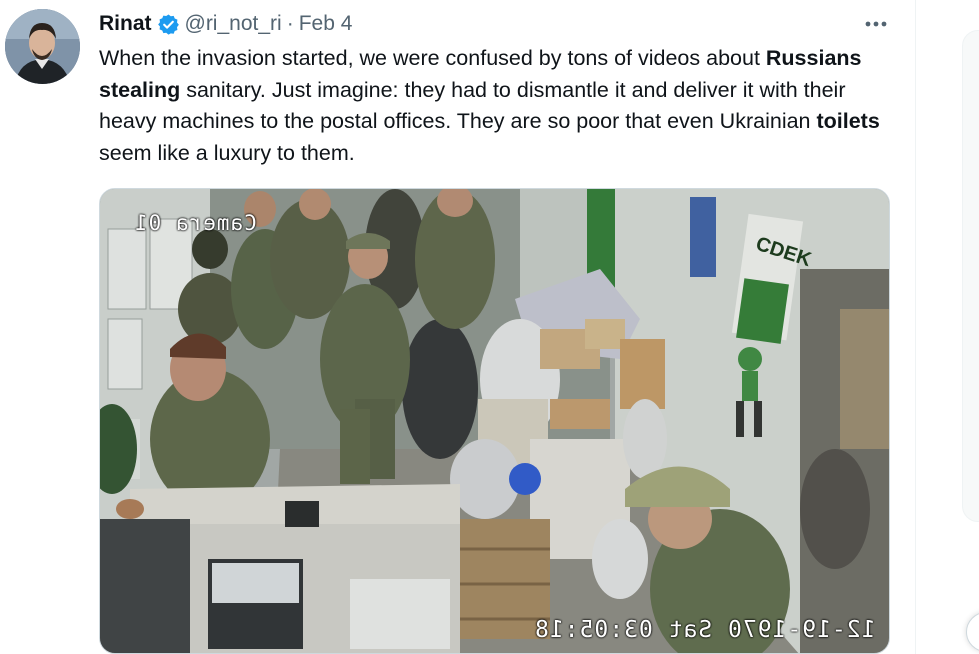 The image size is (979, 654). I want to click on sidebar-card, so click(970, 276).